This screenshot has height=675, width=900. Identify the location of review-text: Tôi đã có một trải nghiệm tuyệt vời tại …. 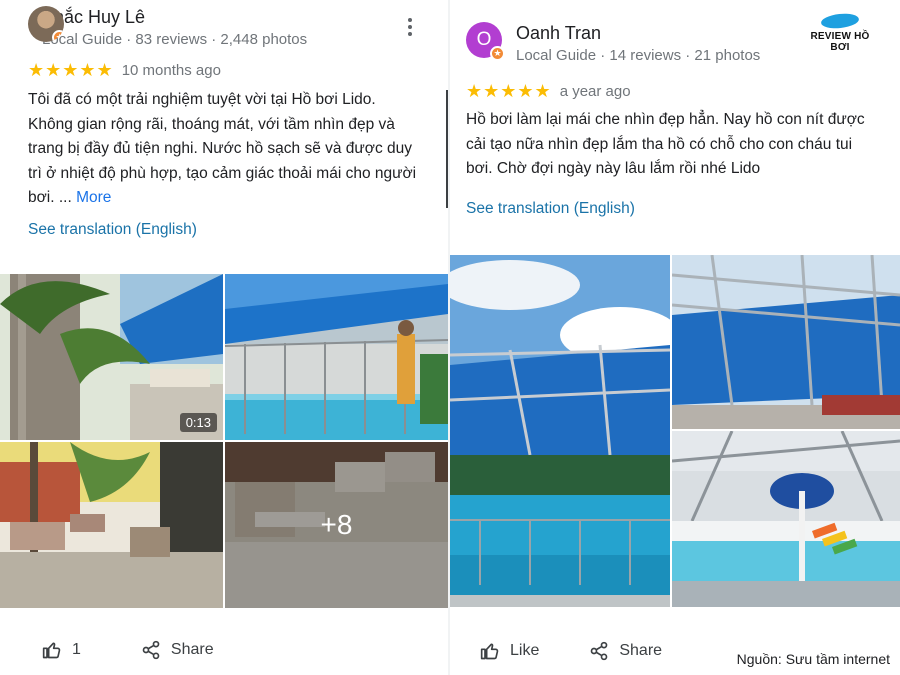
(225, 149).